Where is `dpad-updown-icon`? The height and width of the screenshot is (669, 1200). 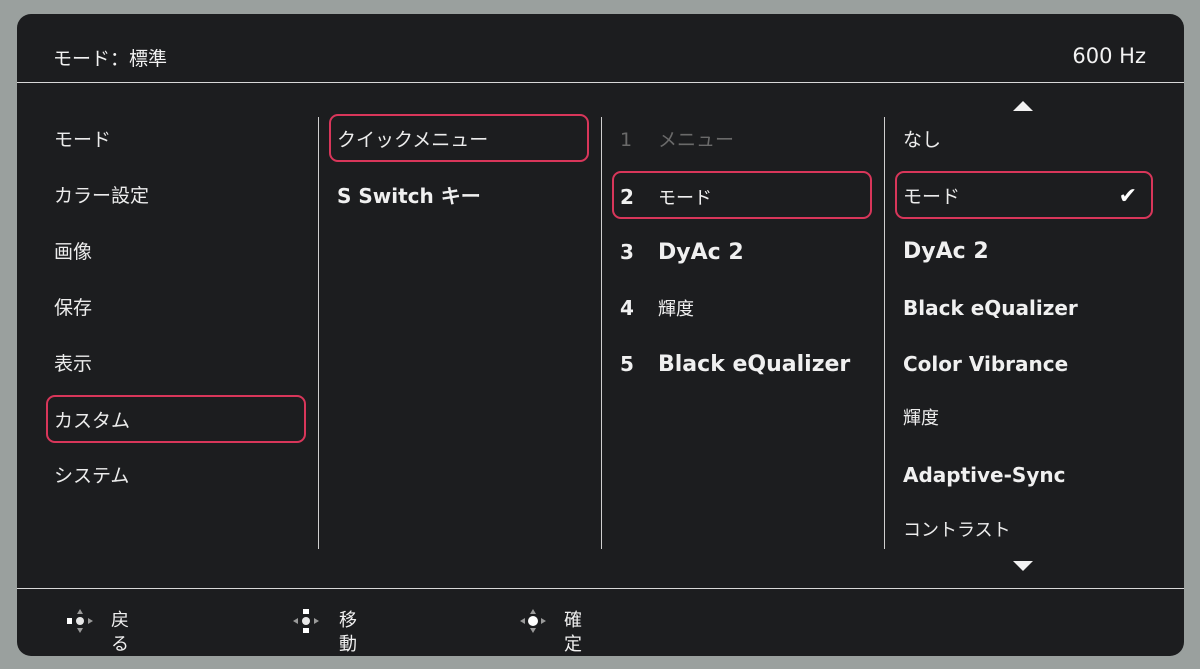 dpad-updown-icon is located at coordinates (306, 621).